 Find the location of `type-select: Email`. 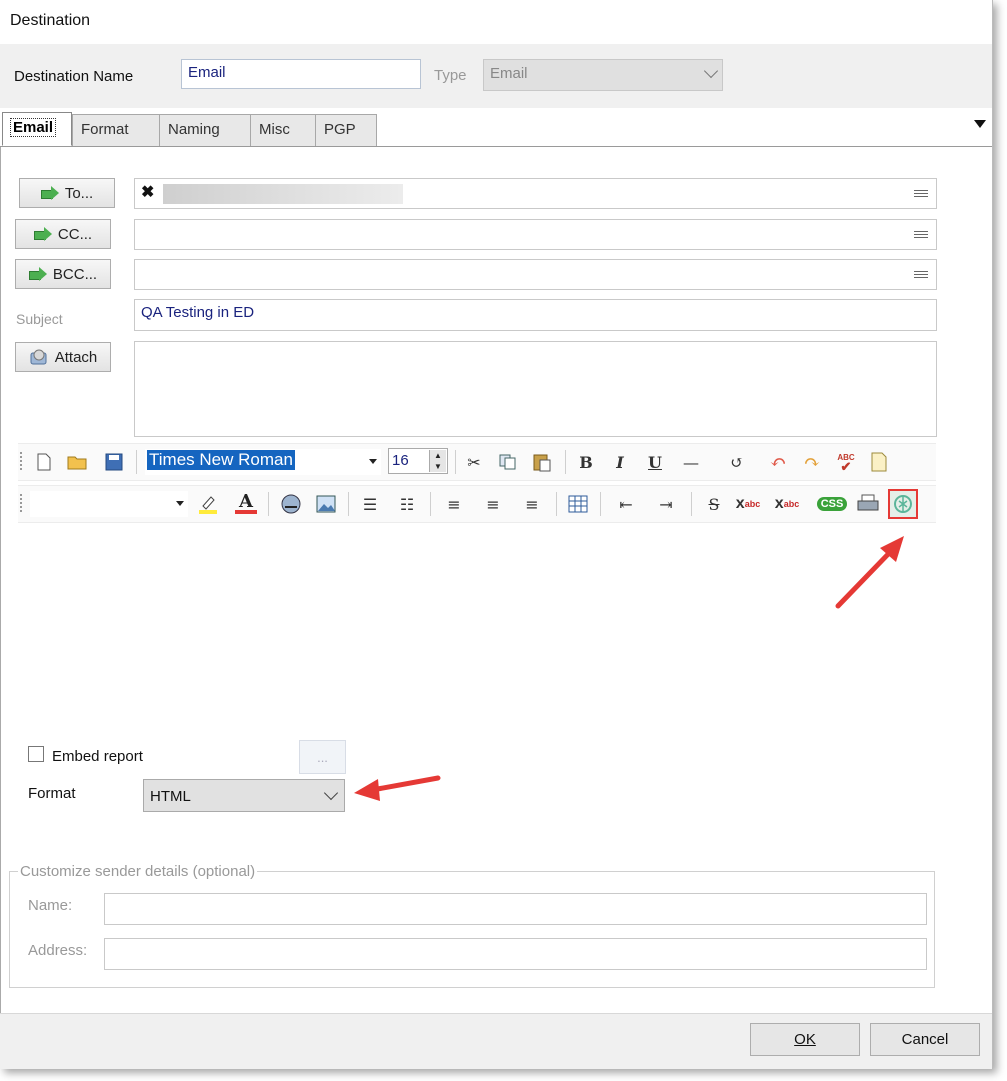

type-select: Email is located at coordinates (603, 75).